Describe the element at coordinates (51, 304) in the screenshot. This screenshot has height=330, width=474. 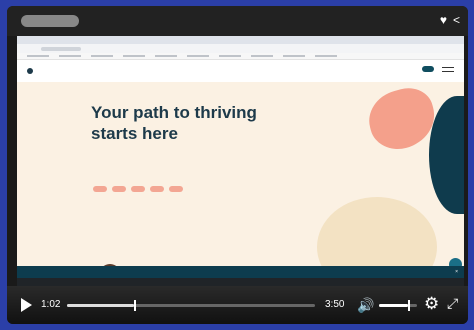
I see `current-time: 1:02` at that location.